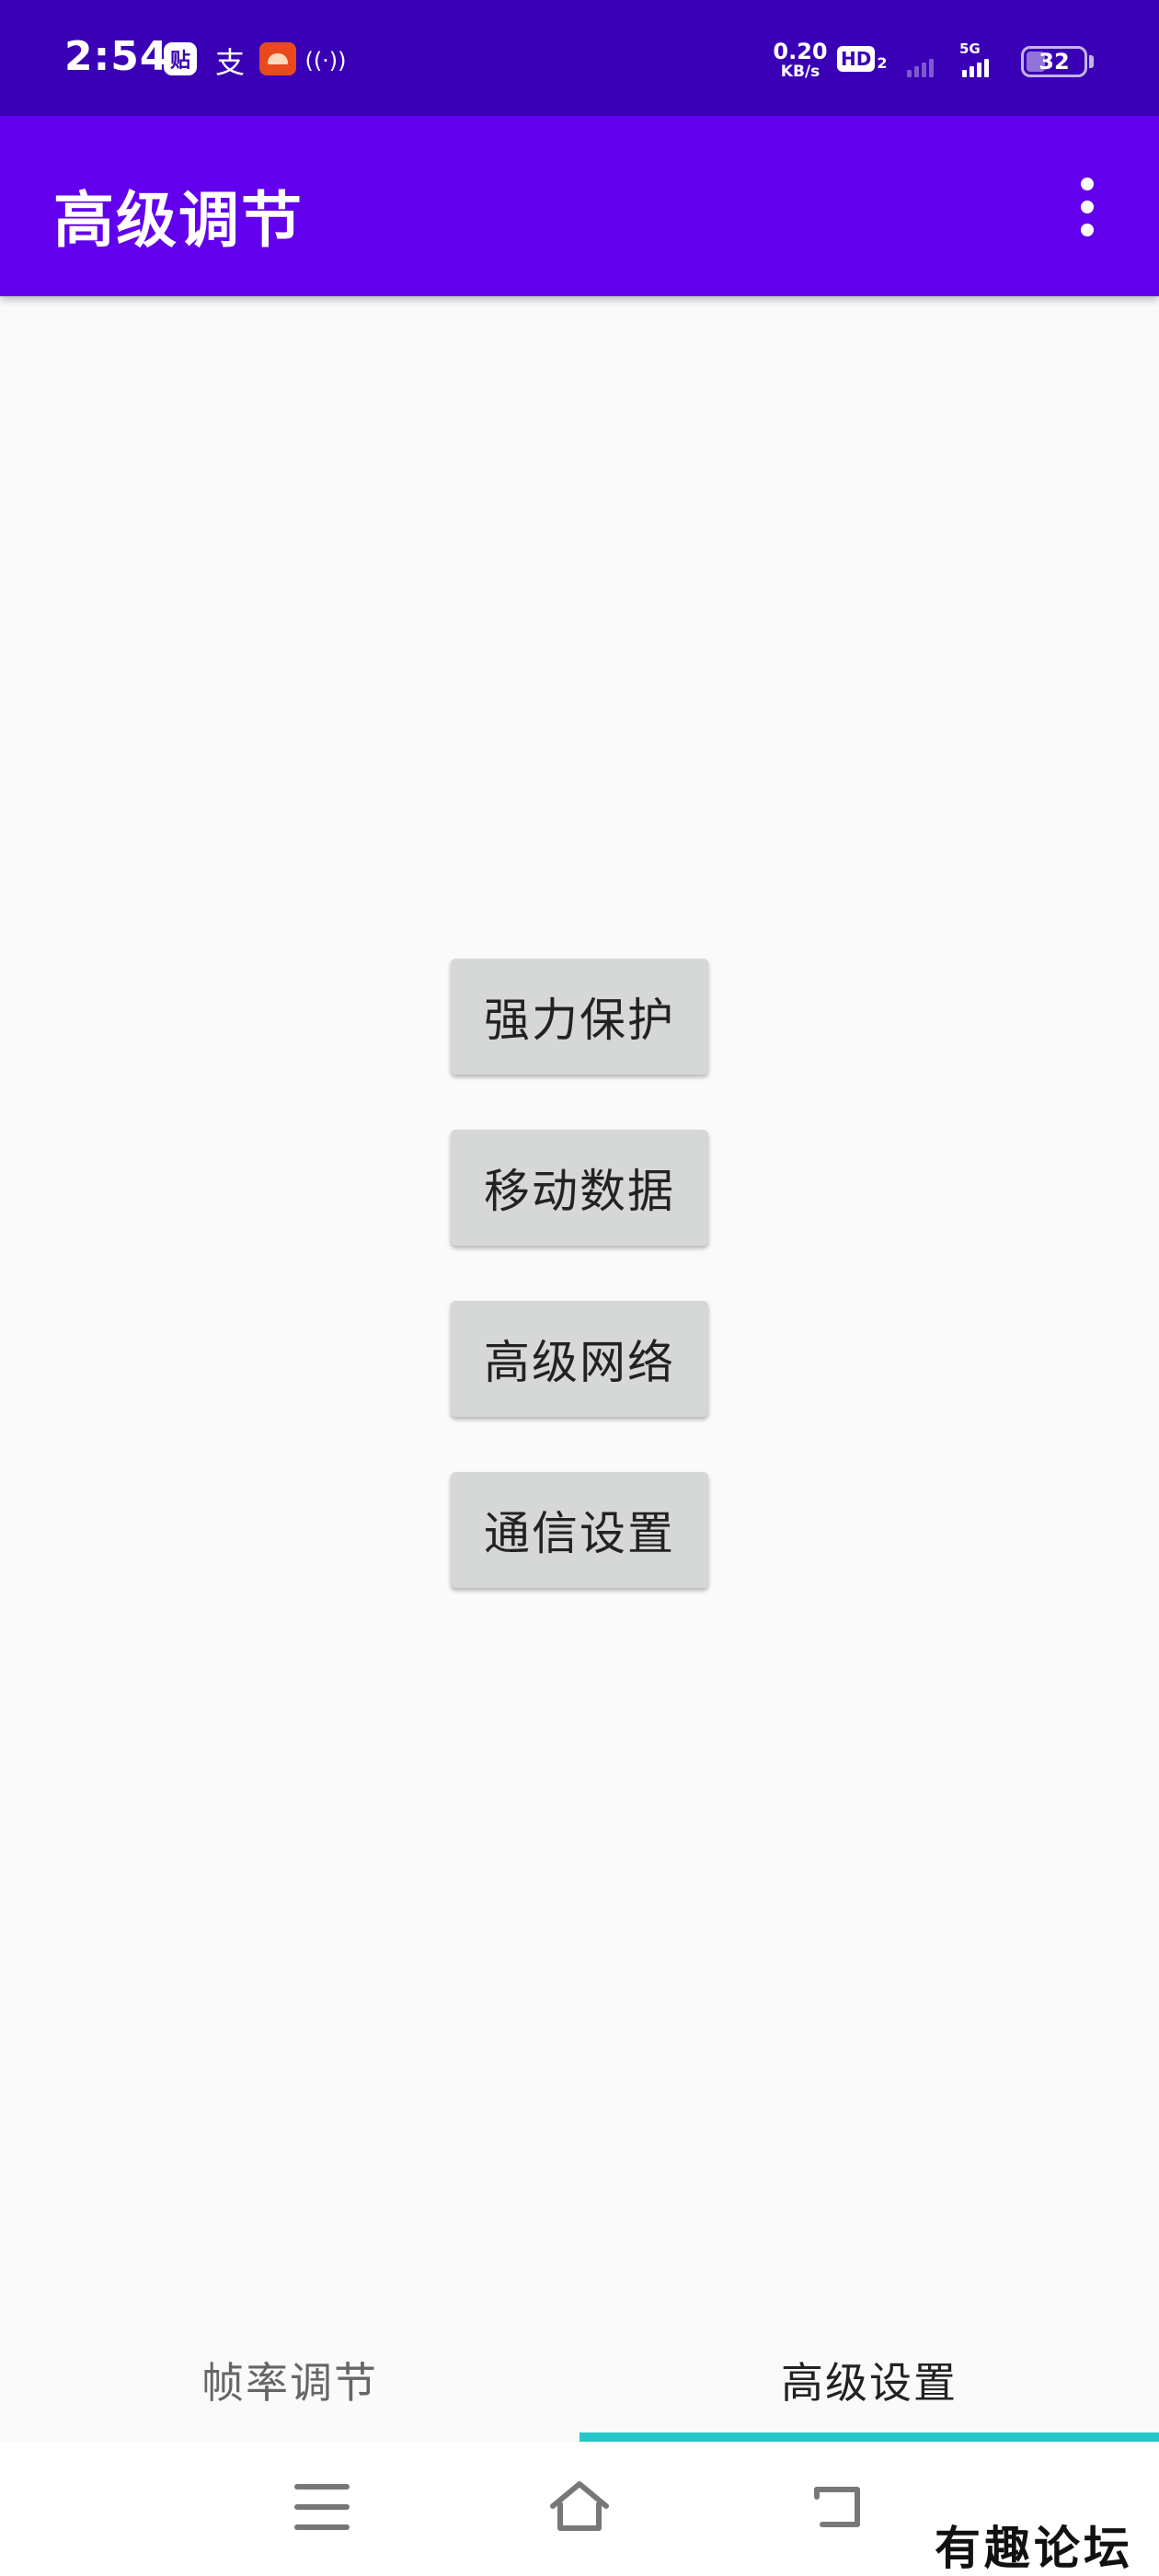 This screenshot has height=2576, width=1159. I want to click on battery-icon: 32, so click(1054, 61).